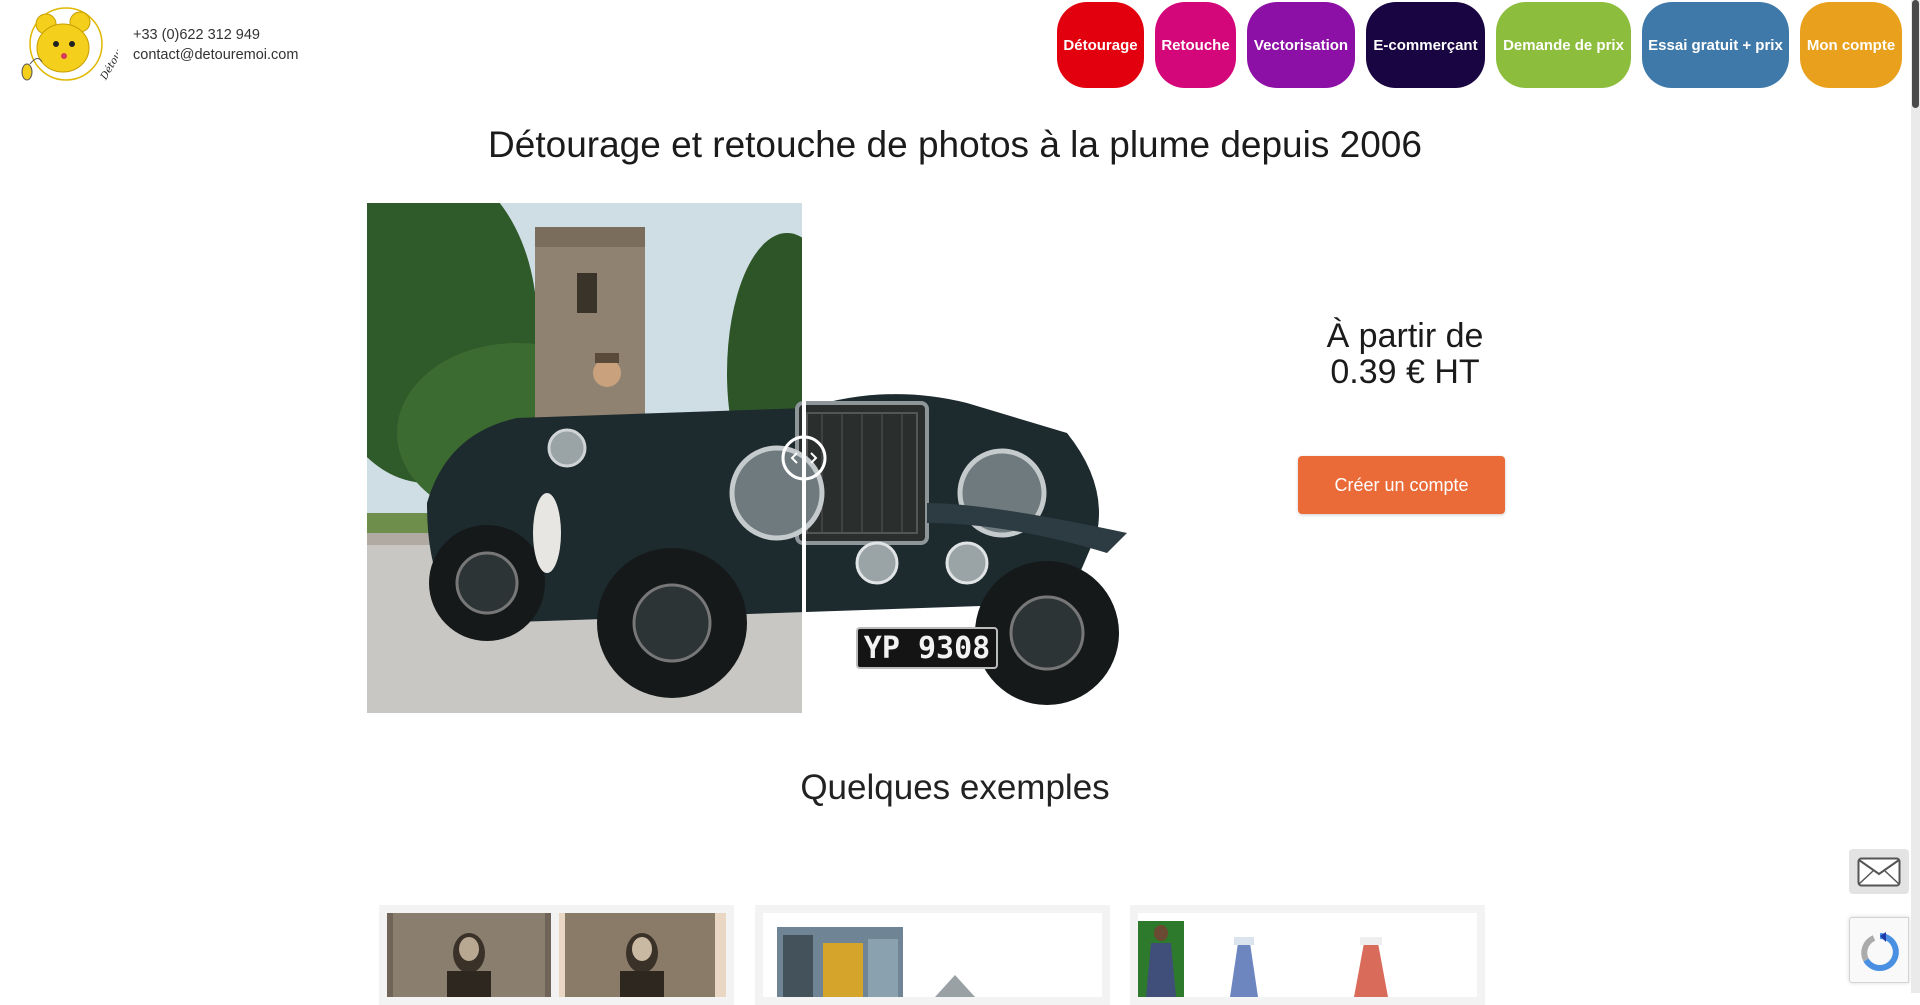  I want to click on nav-detourage-button: Détourage, so click(1100, 45).